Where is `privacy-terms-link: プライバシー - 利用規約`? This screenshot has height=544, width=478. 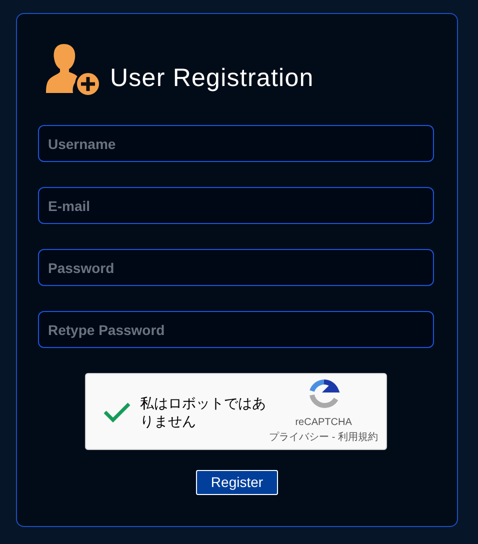
privacy-terms-link: プライバシー - 利用規約 is located at coordinates (323, 437).